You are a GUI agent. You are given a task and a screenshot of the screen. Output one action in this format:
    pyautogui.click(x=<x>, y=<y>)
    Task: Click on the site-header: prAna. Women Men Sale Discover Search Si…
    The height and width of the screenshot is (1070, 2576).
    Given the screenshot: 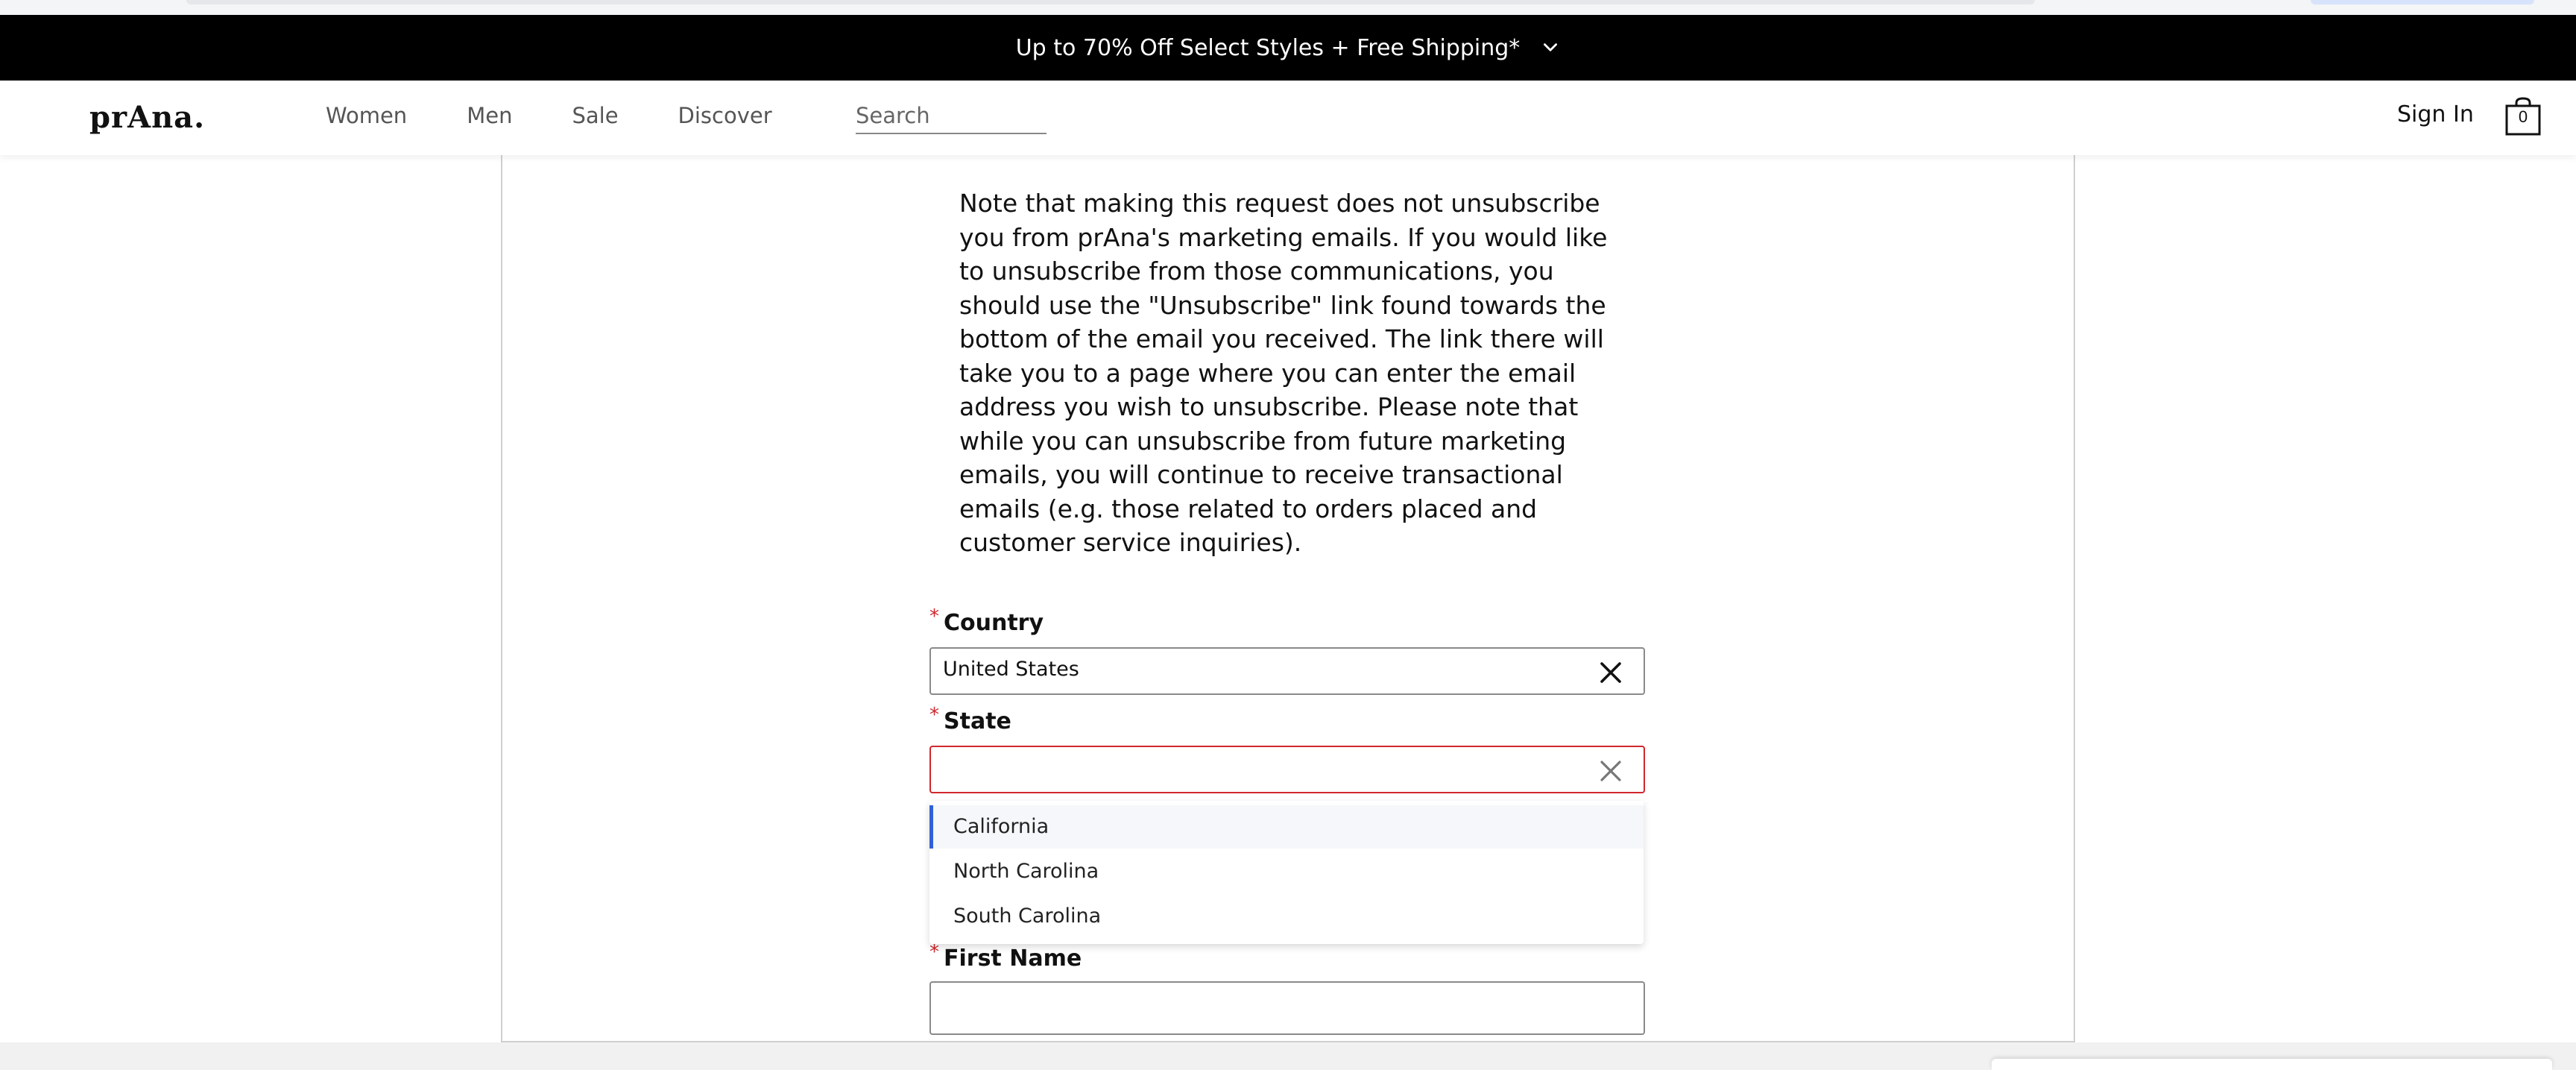 What is the action you would take?
    pyautogui.click(x=1288, y=118)
    